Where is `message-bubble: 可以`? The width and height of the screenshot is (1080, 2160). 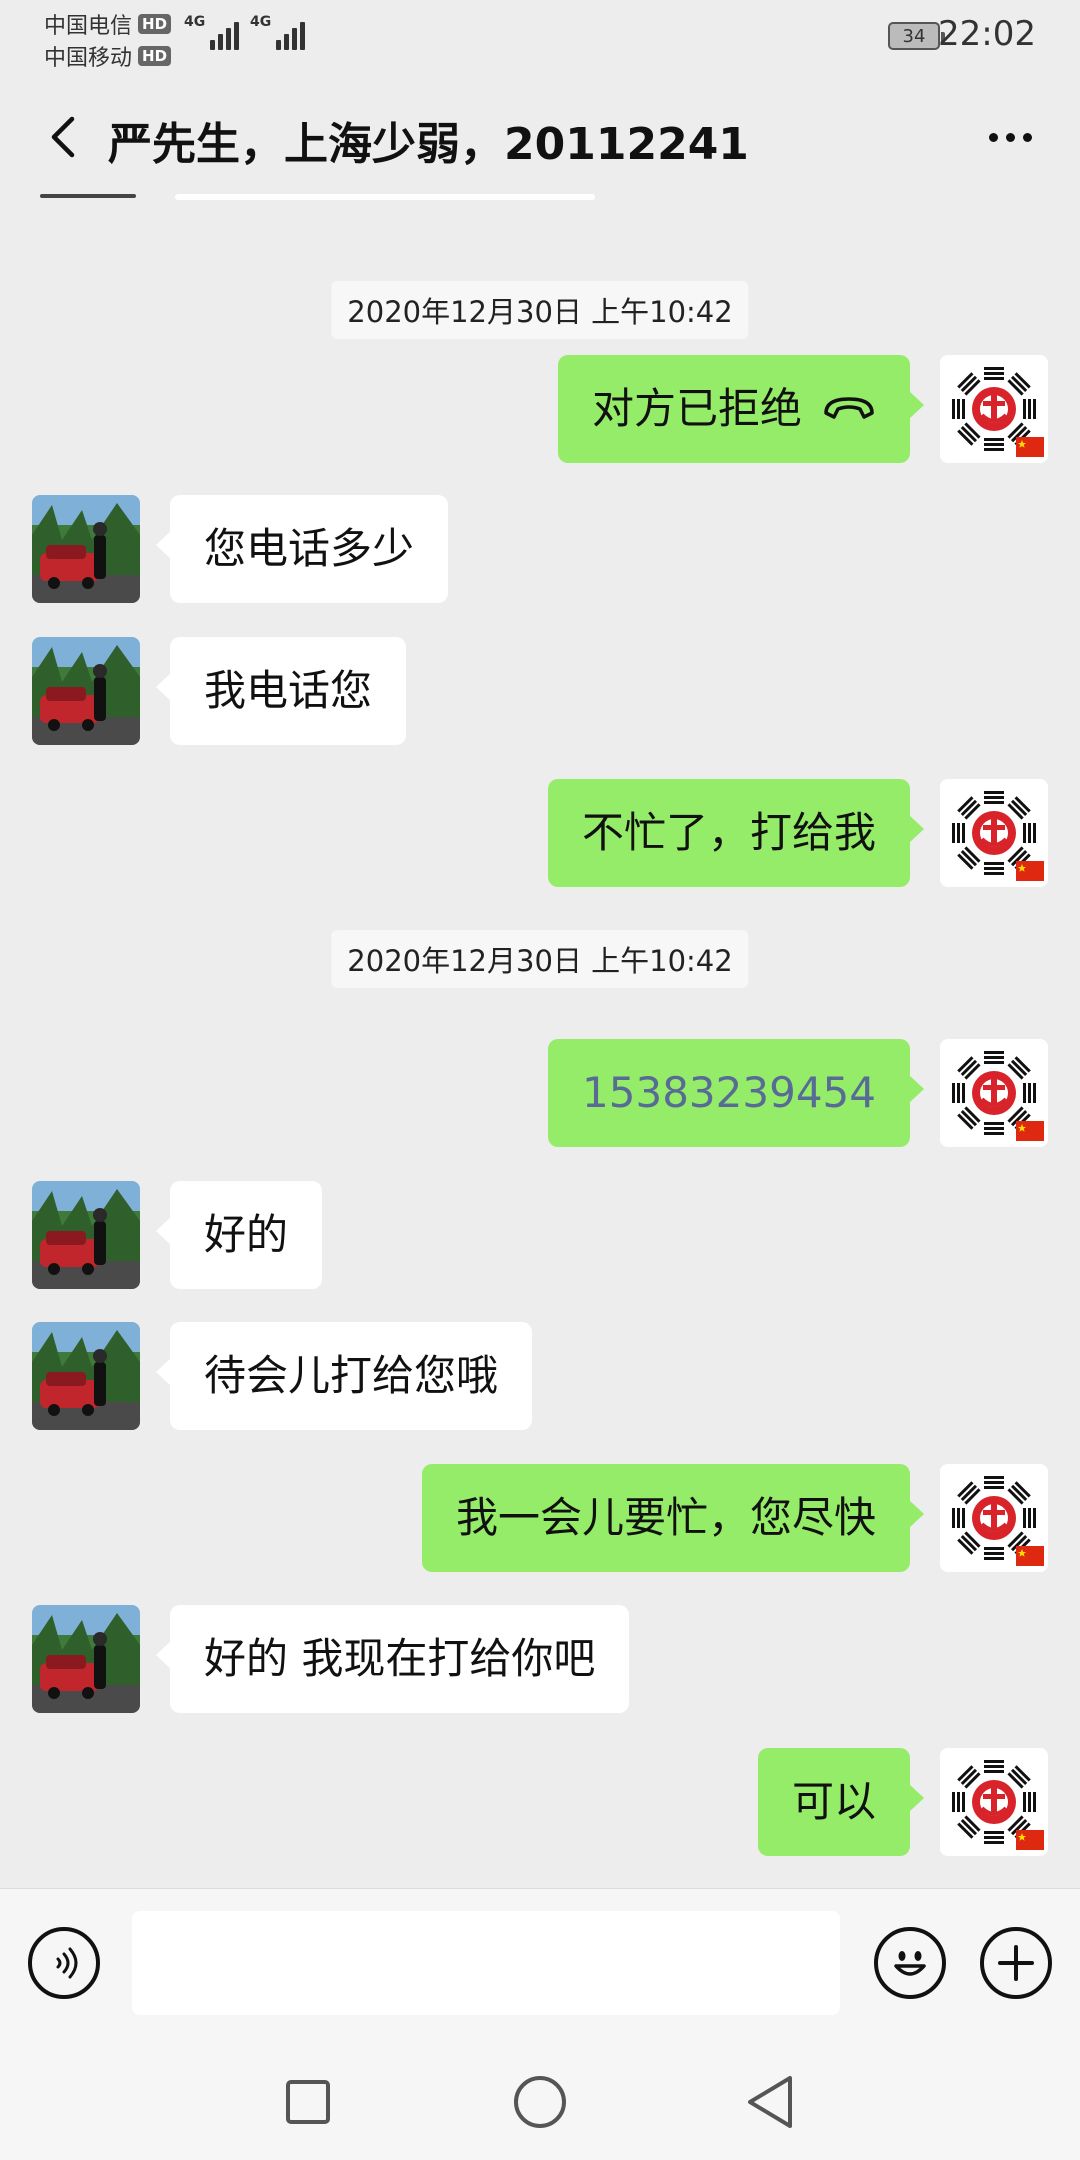 message-bubble: 可以 is located at coordinates (841, 1802).